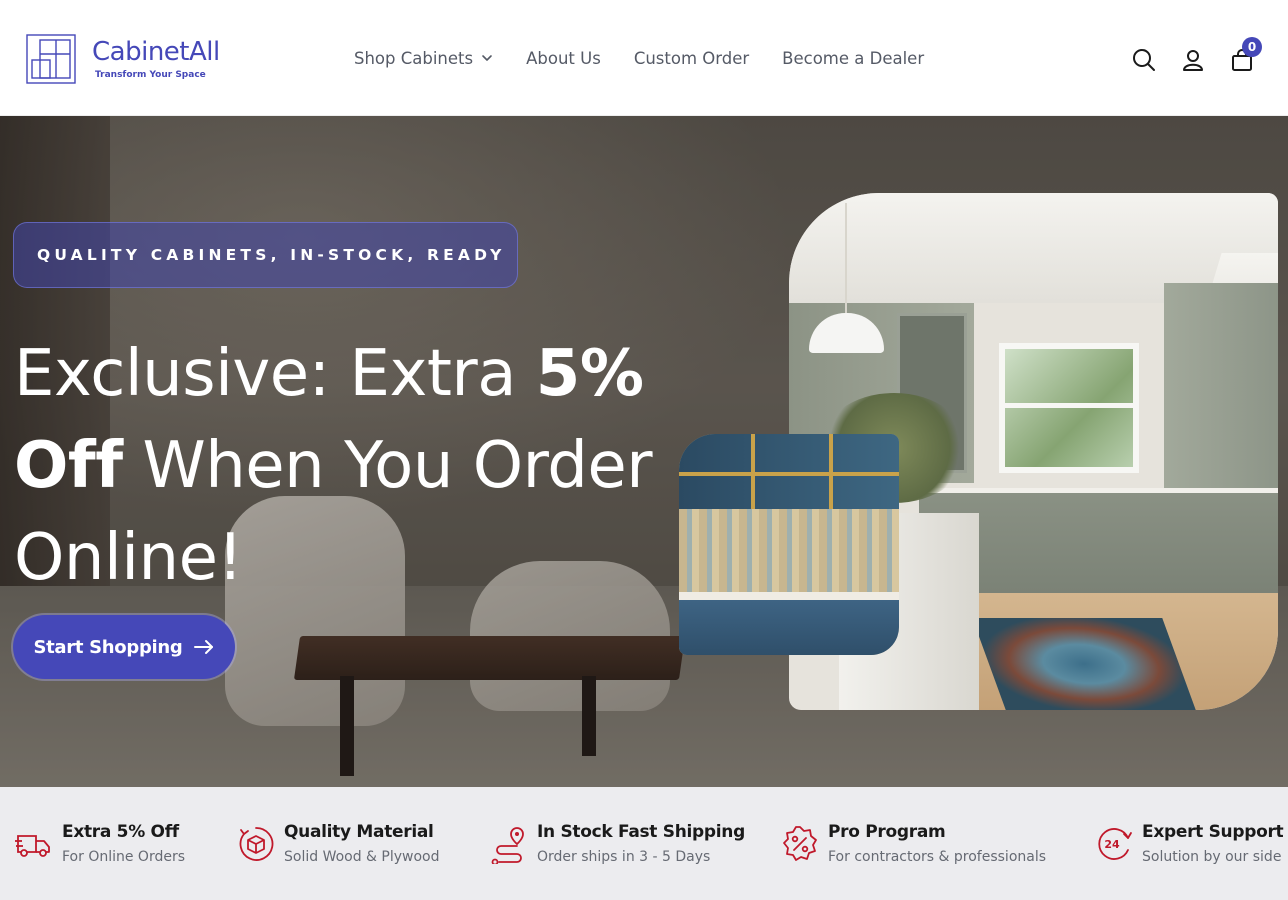  What do you see at coordinates (487, 58) in the screenshot?
I see `chevron-down-icon` at bounding box center [487, 58].